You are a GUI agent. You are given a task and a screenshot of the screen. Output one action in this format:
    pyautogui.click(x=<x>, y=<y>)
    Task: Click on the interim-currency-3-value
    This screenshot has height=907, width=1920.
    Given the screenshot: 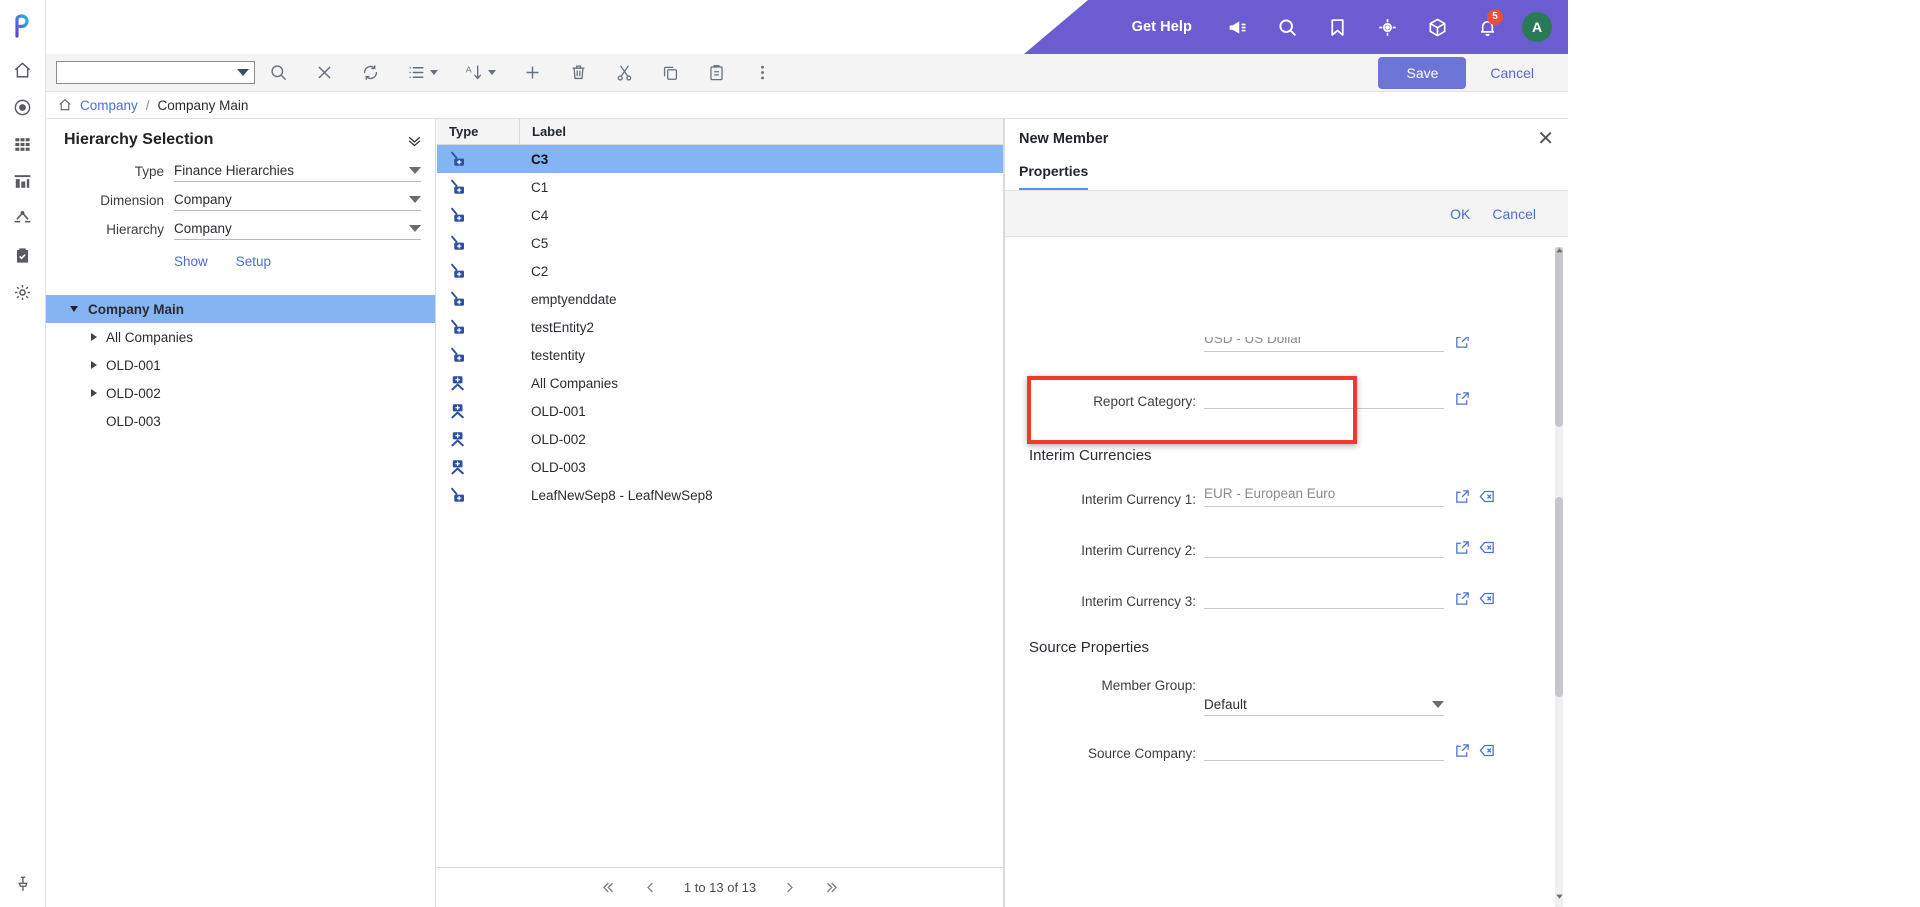 What is the action you would take?
    pyautogui.click(x=1324, y=598)
    